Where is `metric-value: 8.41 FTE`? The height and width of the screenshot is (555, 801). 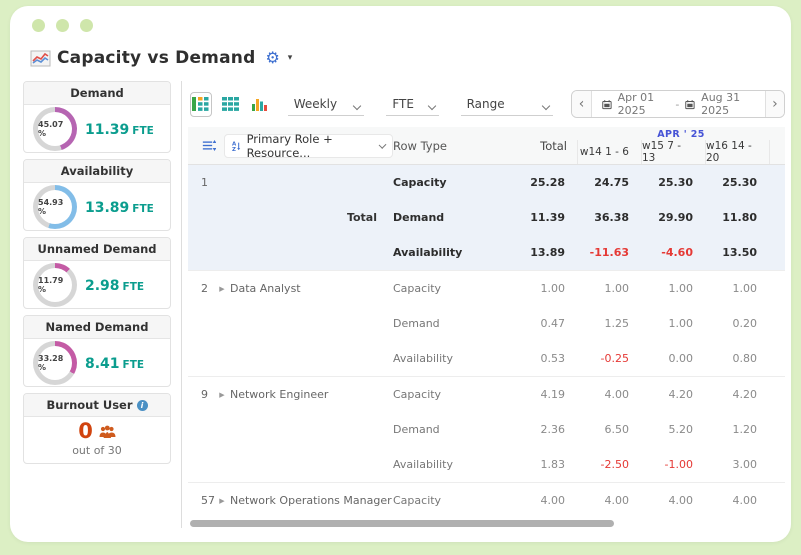 metric-value: 8.41 FTE is located at coordinates (114, 362).